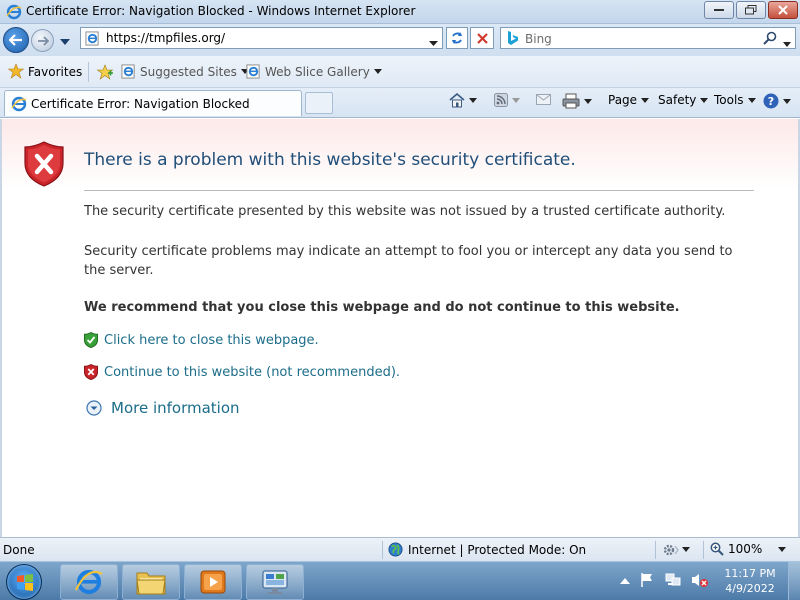 The height and width of the screenshot is (600, 800). I want to click on media-player-icon, so click(213, 582).